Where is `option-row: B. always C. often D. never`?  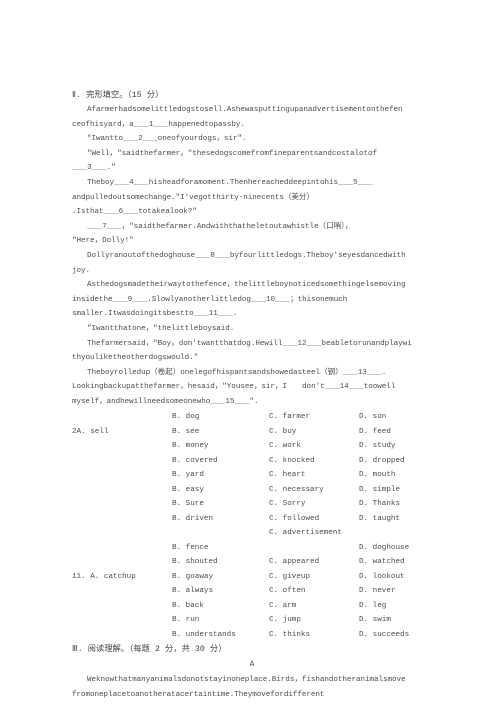
option-row: B. always C. often D. never is located at coordinates (252, 591).